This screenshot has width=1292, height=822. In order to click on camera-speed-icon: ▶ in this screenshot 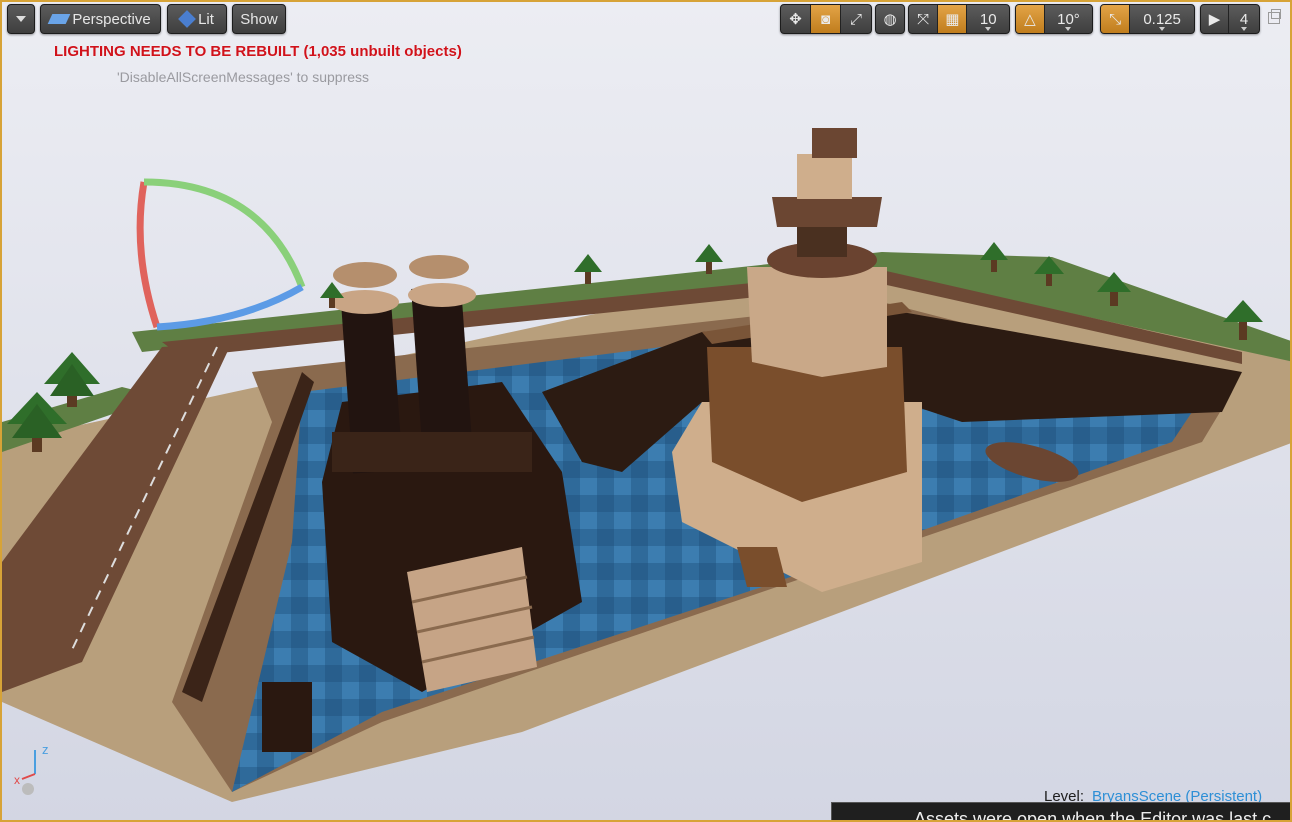, I will do `click(1215, 19)`.